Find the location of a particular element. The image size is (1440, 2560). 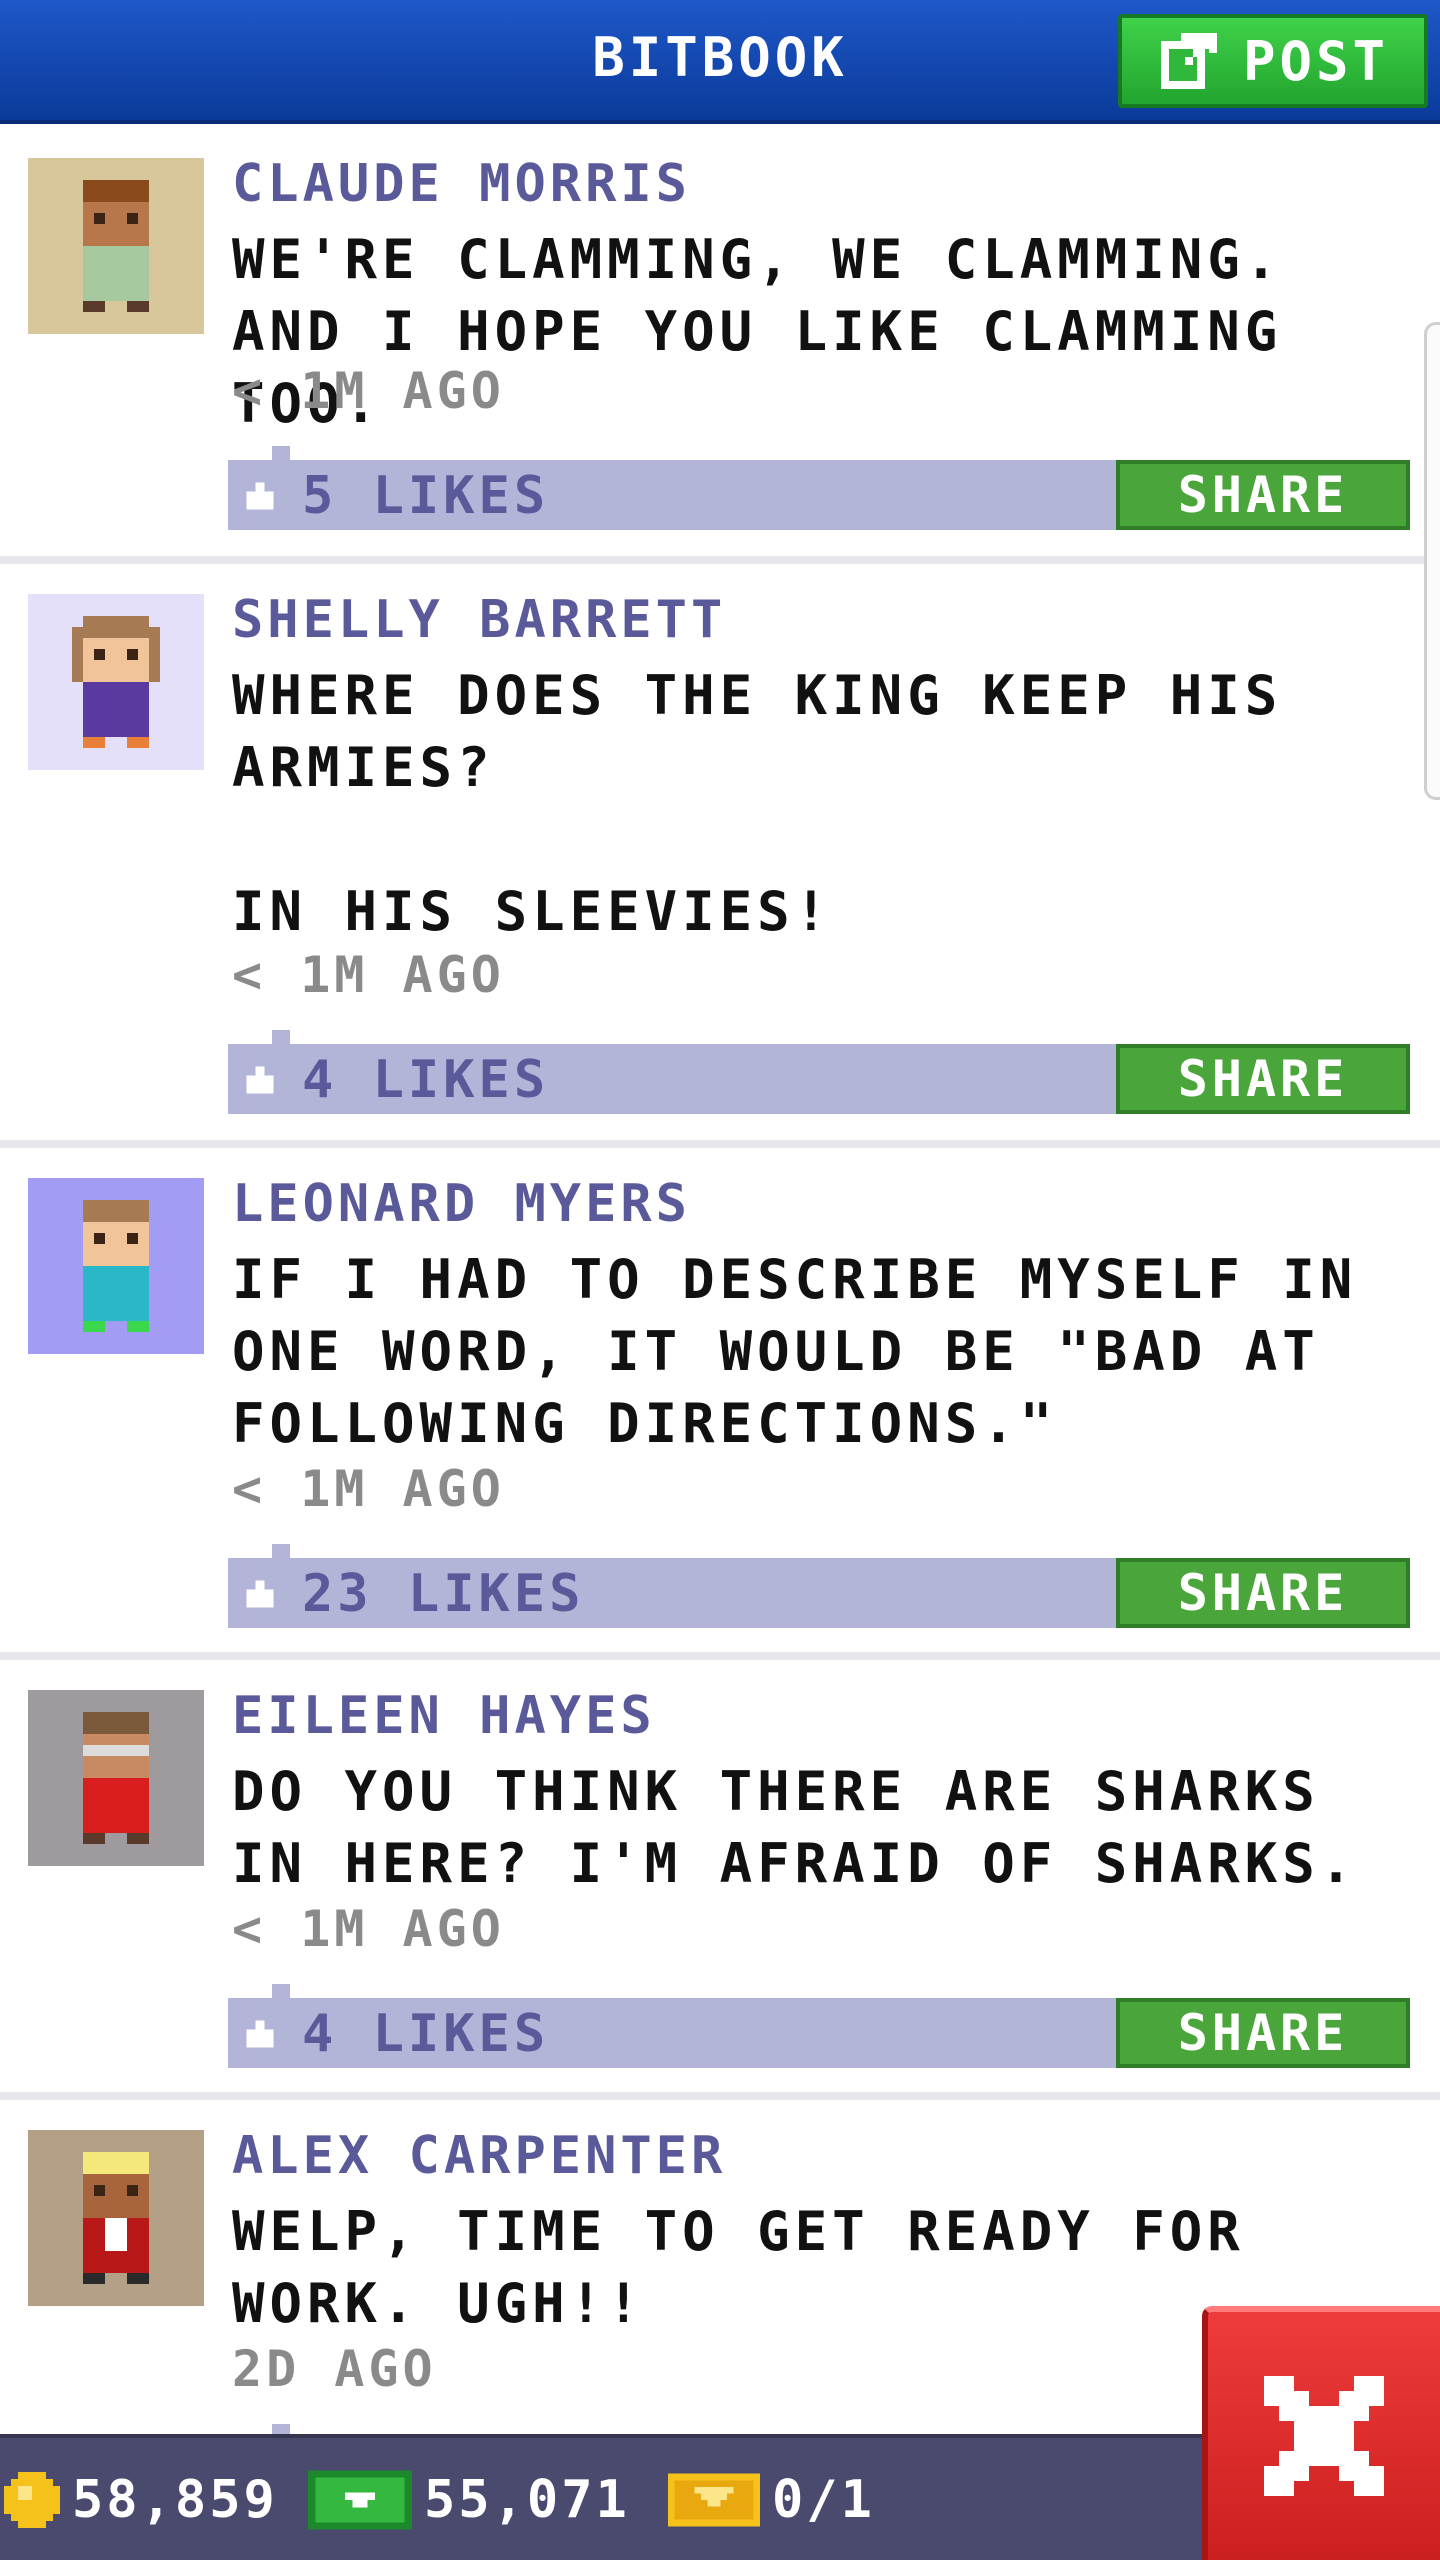

post-button-label: POST is located at coordinates (1316, 61).